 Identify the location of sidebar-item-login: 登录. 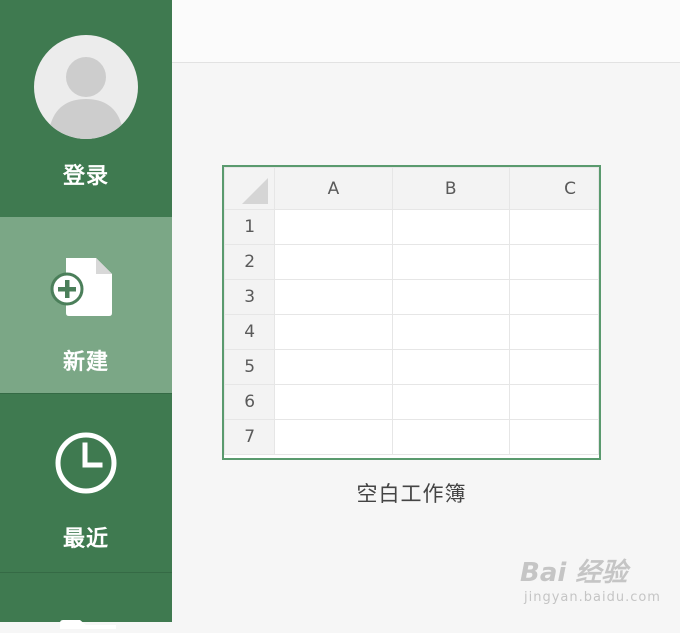
(86, 108).